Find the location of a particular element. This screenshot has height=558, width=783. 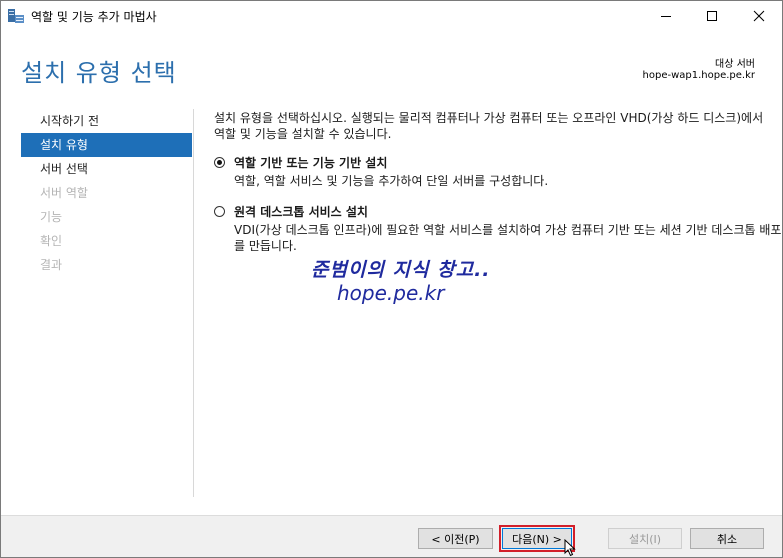

radio-role-based is located at coordinates (219, 162).